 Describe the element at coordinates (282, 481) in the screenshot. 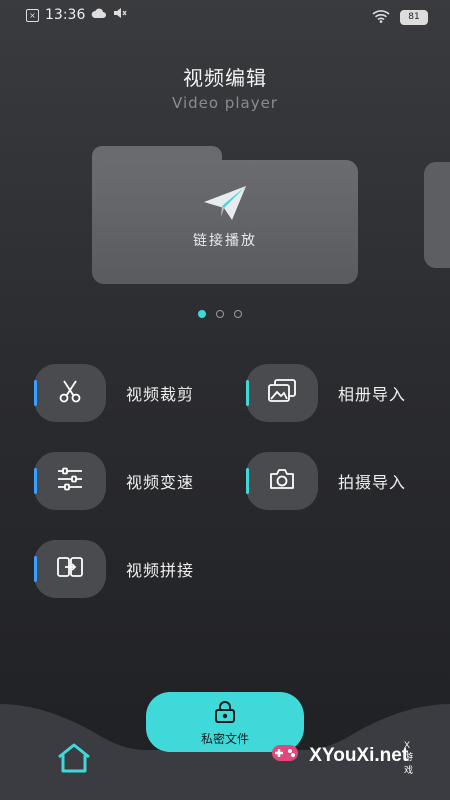

I see `camera-icon` at that location.